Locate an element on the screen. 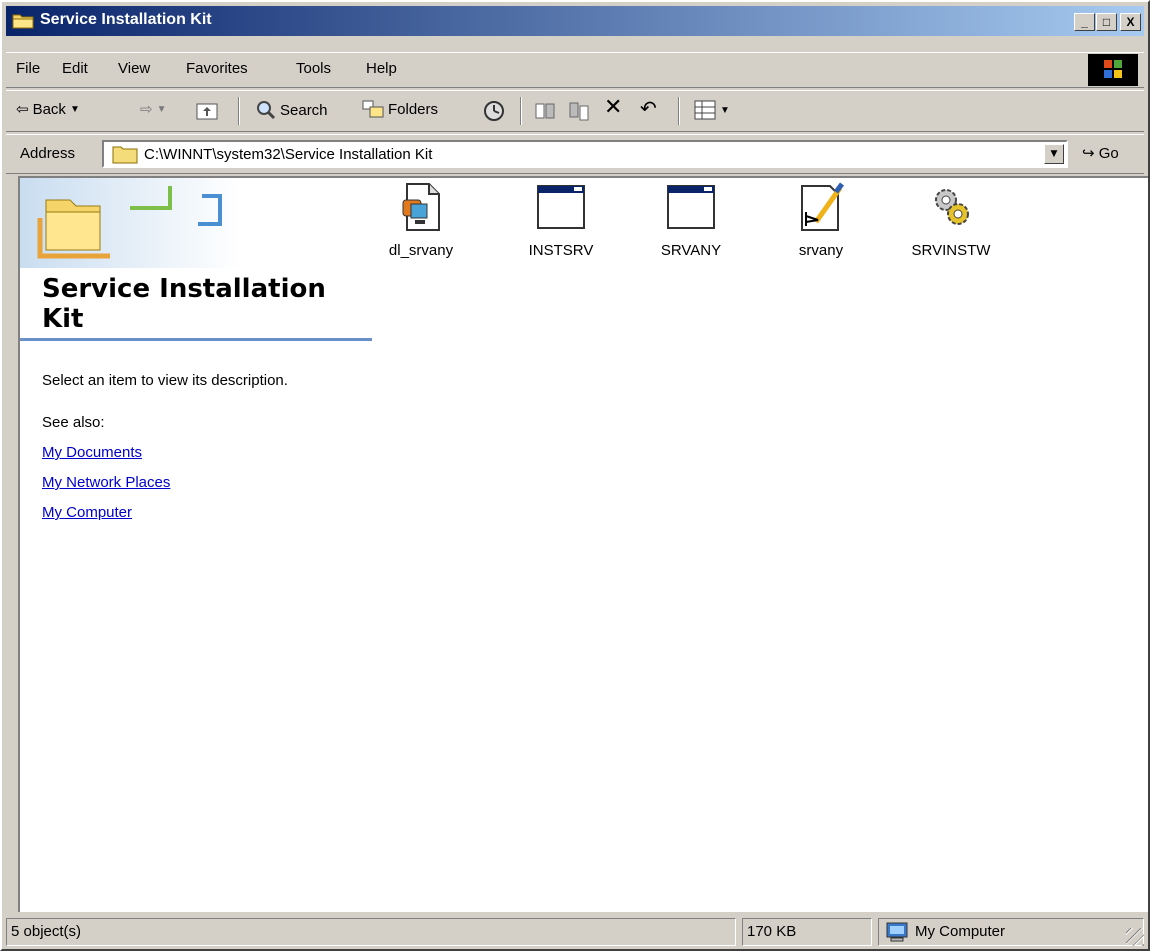 This screenshot has height=951, width=1150. close-button: X is located at coordinates (1130, 22).